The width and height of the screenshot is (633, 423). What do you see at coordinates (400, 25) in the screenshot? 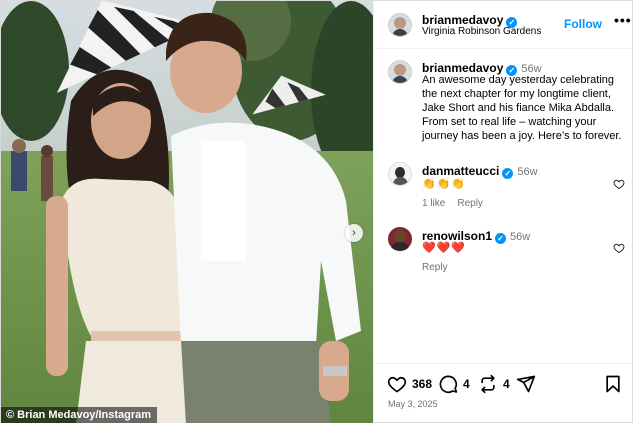
I see `author-avatar` at bounding box center [400, 25].